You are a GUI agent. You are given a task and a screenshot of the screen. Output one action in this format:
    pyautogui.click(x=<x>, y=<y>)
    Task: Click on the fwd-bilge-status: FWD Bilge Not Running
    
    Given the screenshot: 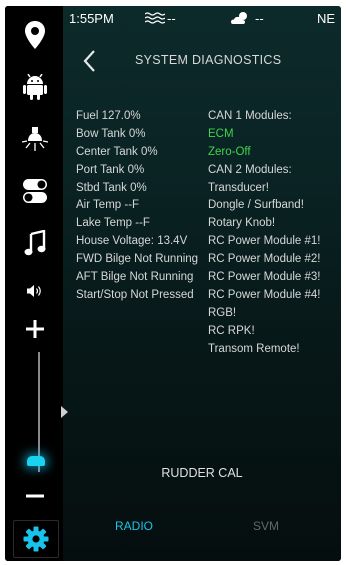 What is the action you would take?
    pyautogui.click(x=137, y=259)
    